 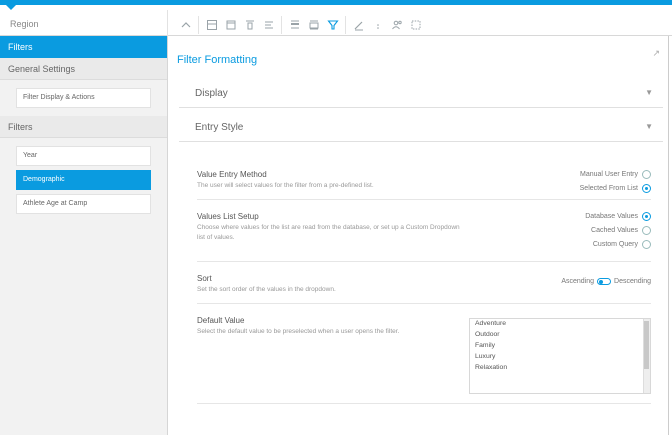 What do you see at coordinates (560, 324) in the screenshot?
I see `list-item: Adventure` at bounding box center [560, 324].